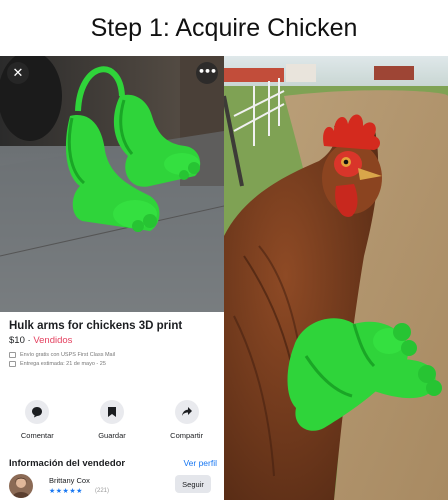  Describe the element at coordinates (12, 355) in the screenshot. I see `truck-icon` at that location.